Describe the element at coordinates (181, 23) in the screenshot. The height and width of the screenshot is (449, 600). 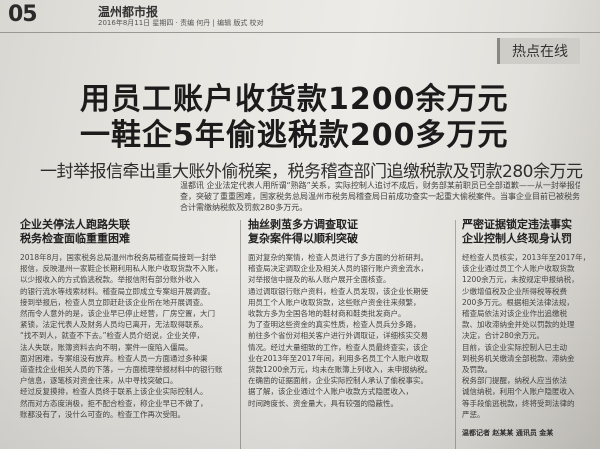
I see `issue-info: 2016年8月11日 星期四 · 责编 何丹 | 编辑 版式 校对` at that location.